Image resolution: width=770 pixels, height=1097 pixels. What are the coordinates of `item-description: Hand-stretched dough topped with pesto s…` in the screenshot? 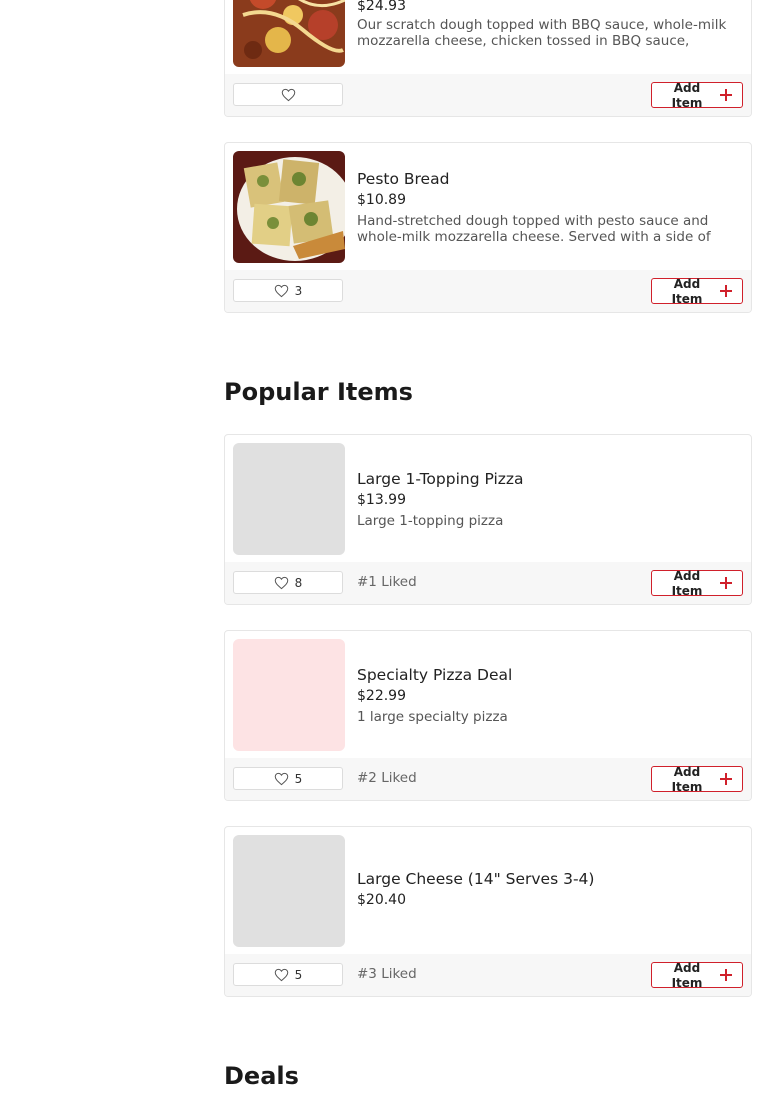 It's located at (534, 229).